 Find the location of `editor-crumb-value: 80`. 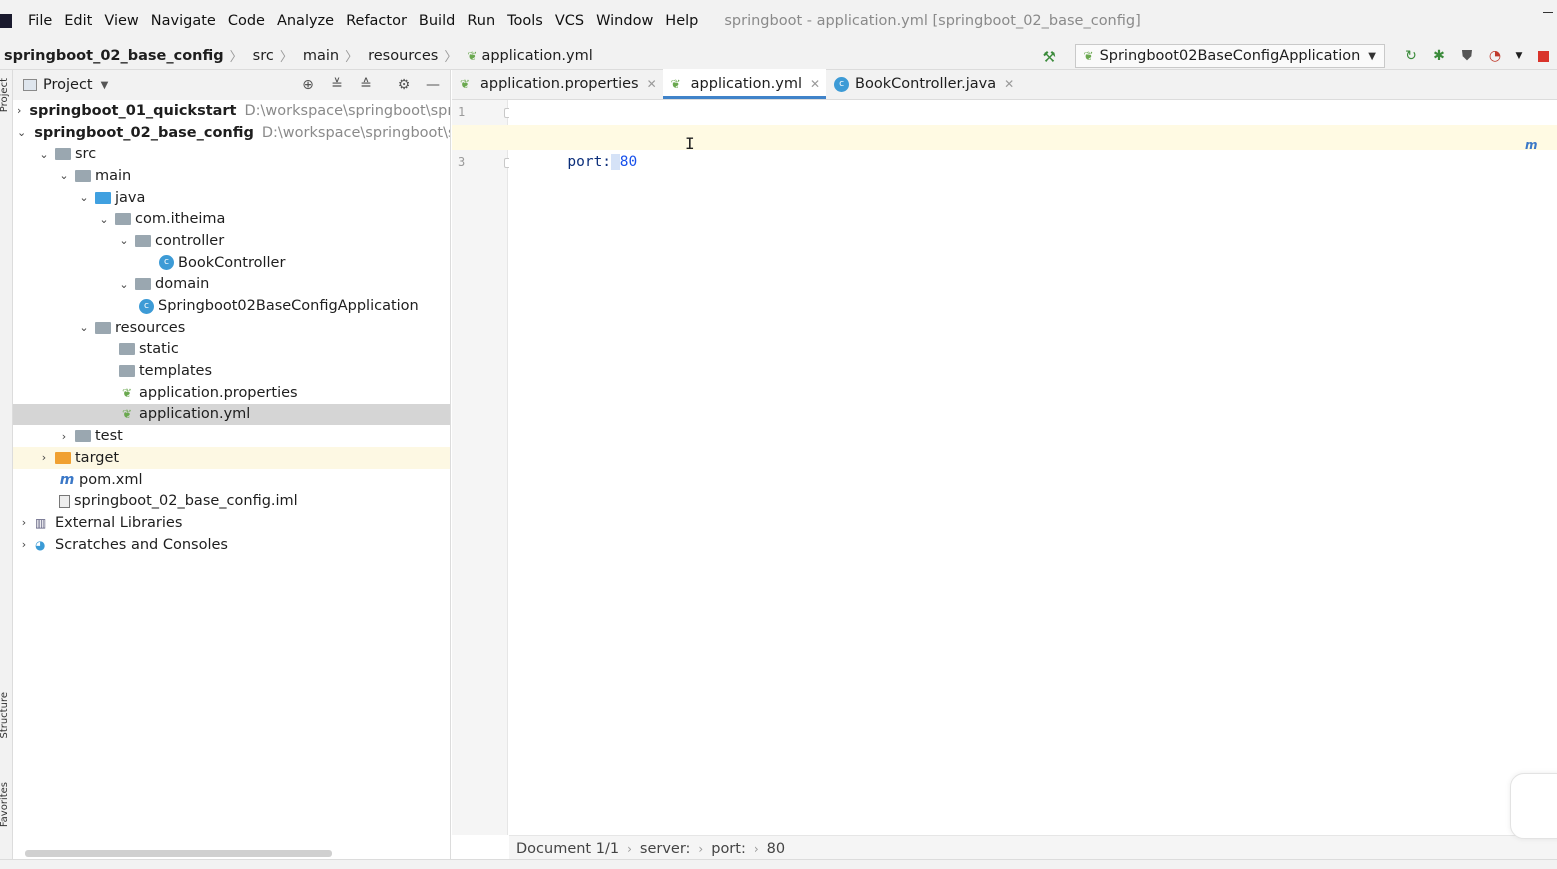

editor-crumb-value: 80 is located at coordinates (776, 849).